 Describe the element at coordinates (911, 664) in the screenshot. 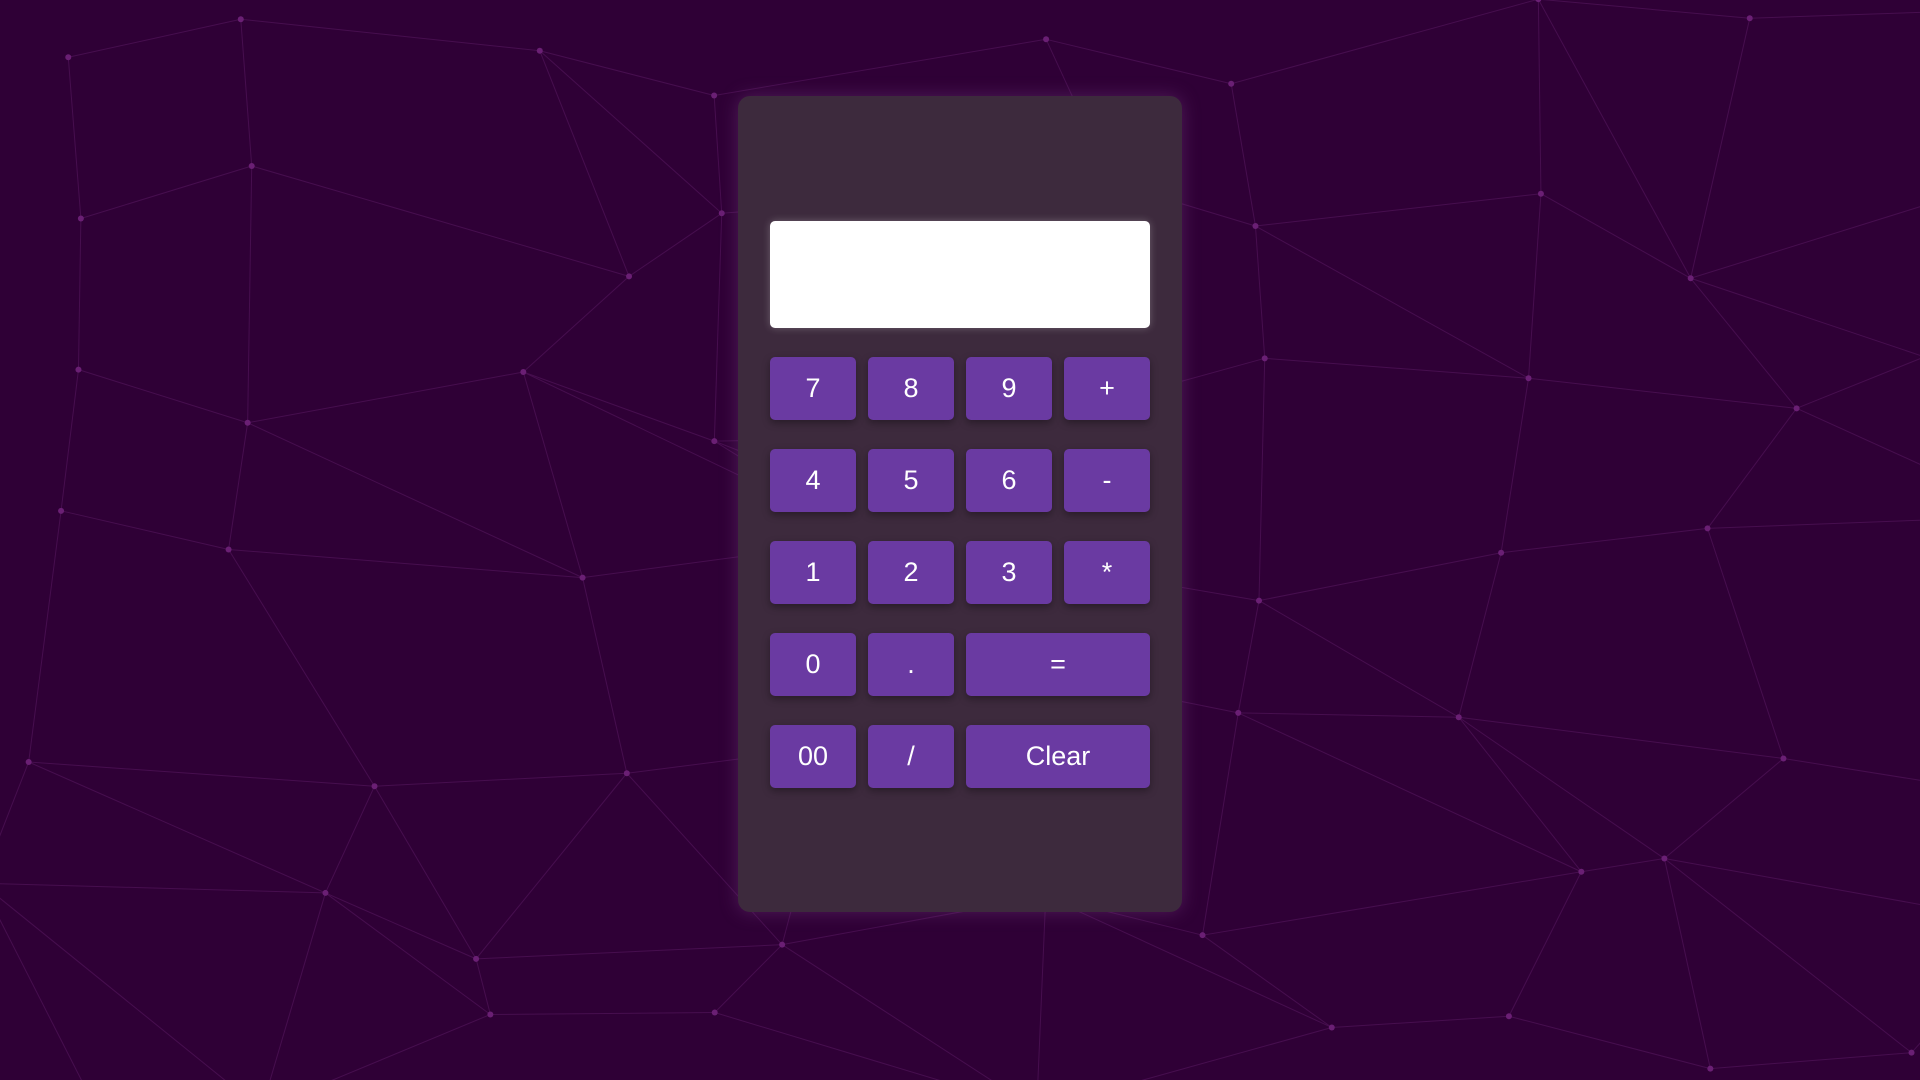

I see `key-decimal: .` at that location.